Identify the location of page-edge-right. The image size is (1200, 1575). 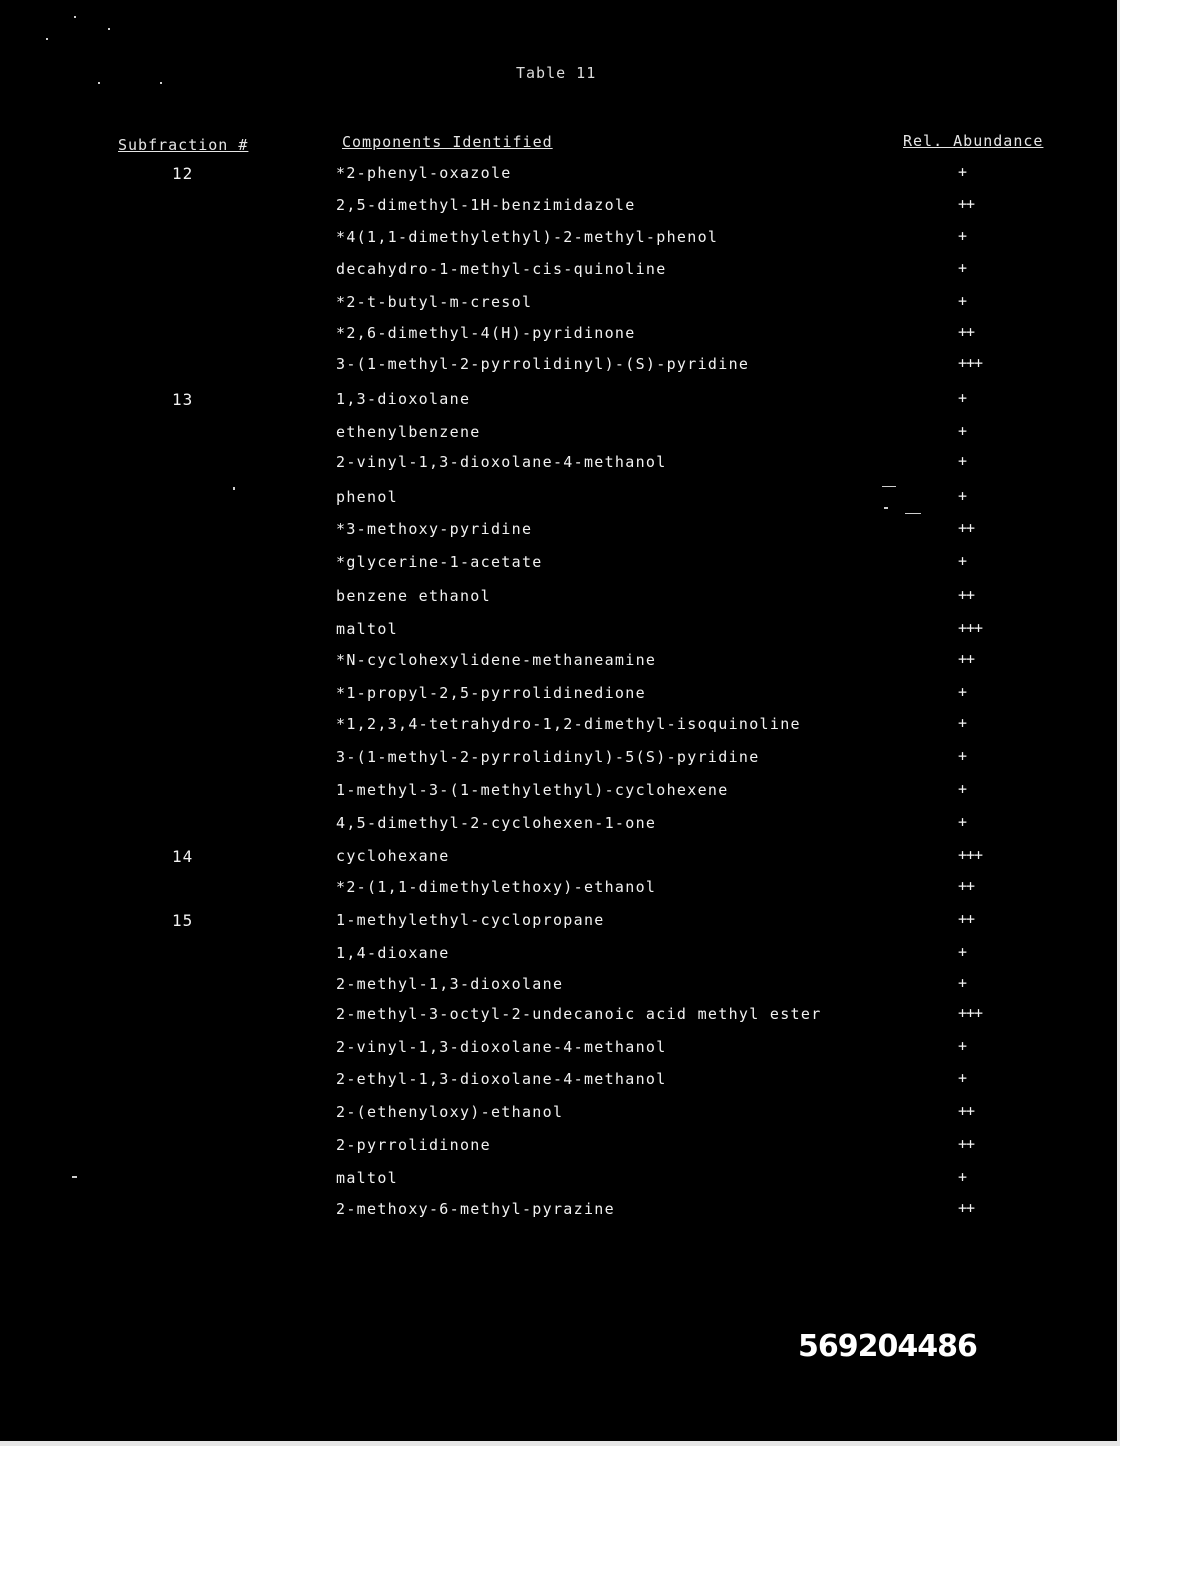
(1118, 722).